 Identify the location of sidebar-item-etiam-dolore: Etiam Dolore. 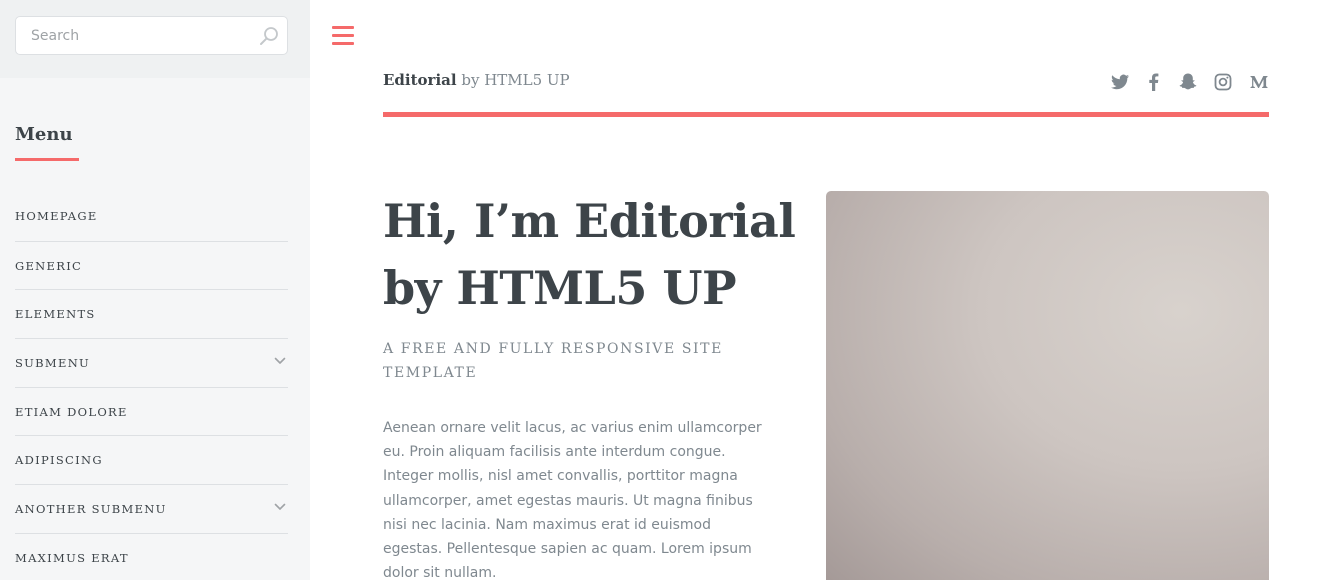
(151, 411).